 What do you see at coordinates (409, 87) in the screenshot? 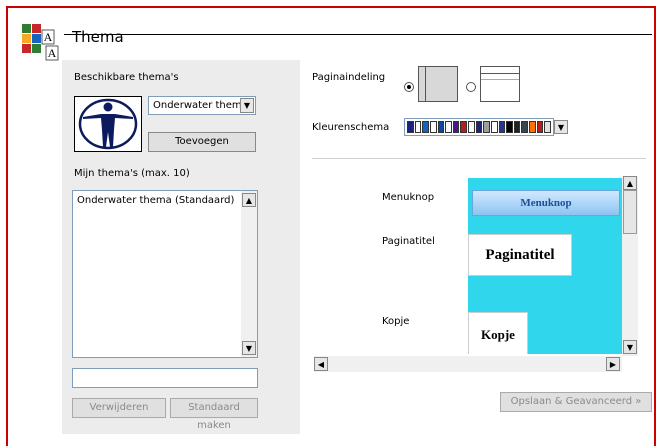
I see `layout-left-radio` at bounding box center [409, 87].